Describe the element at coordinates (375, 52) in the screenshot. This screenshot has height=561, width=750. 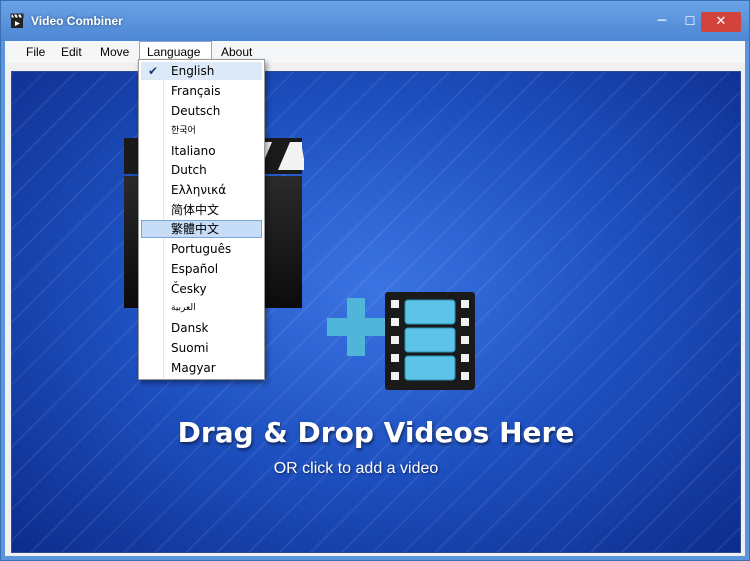
I see `menu-bar: File Edit Move Language About` at that location.